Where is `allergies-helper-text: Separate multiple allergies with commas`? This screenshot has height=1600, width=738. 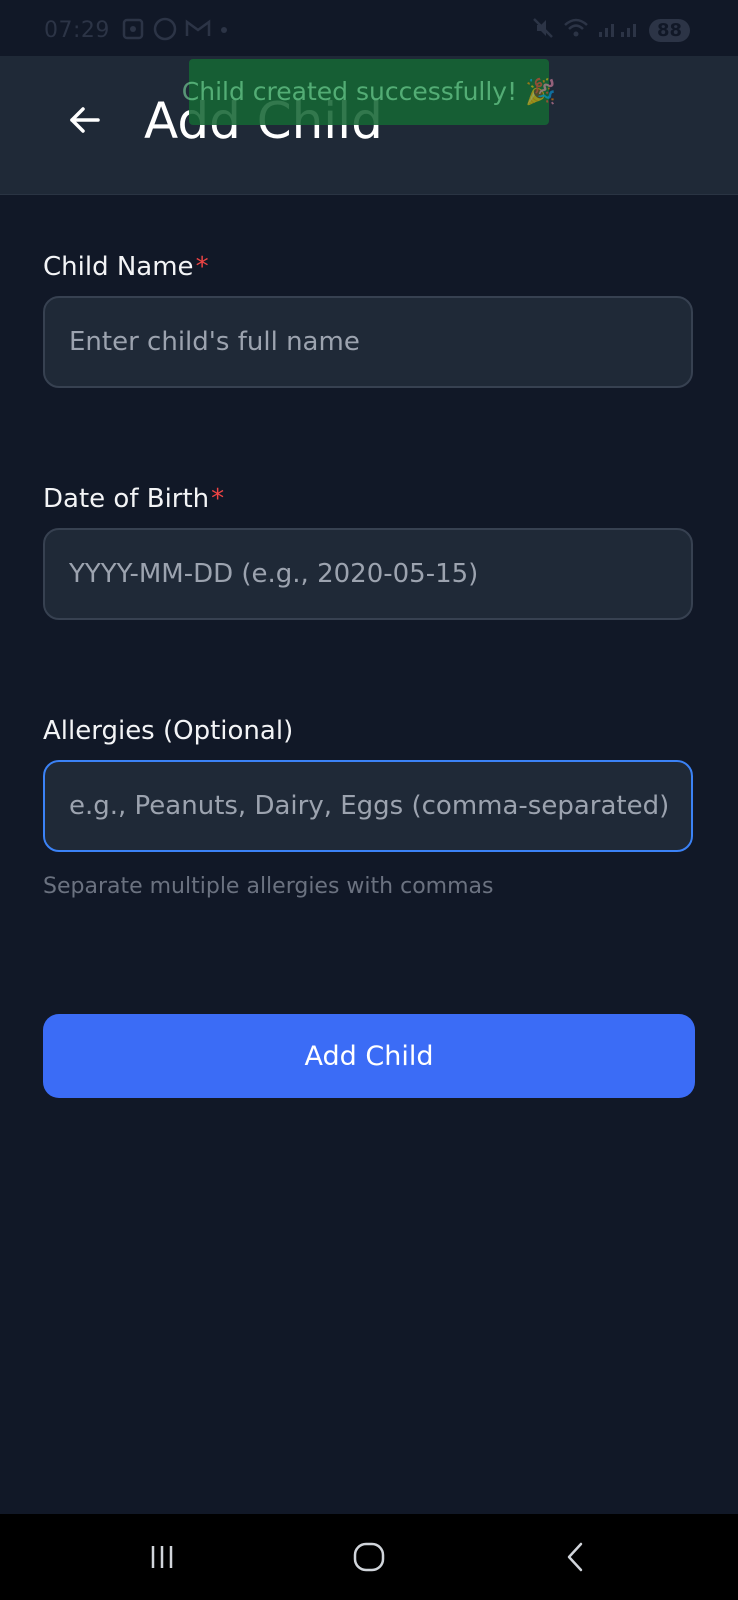
allergies-helper-text: Separate multiple allergies with commas is located at coordinates (268, 886).